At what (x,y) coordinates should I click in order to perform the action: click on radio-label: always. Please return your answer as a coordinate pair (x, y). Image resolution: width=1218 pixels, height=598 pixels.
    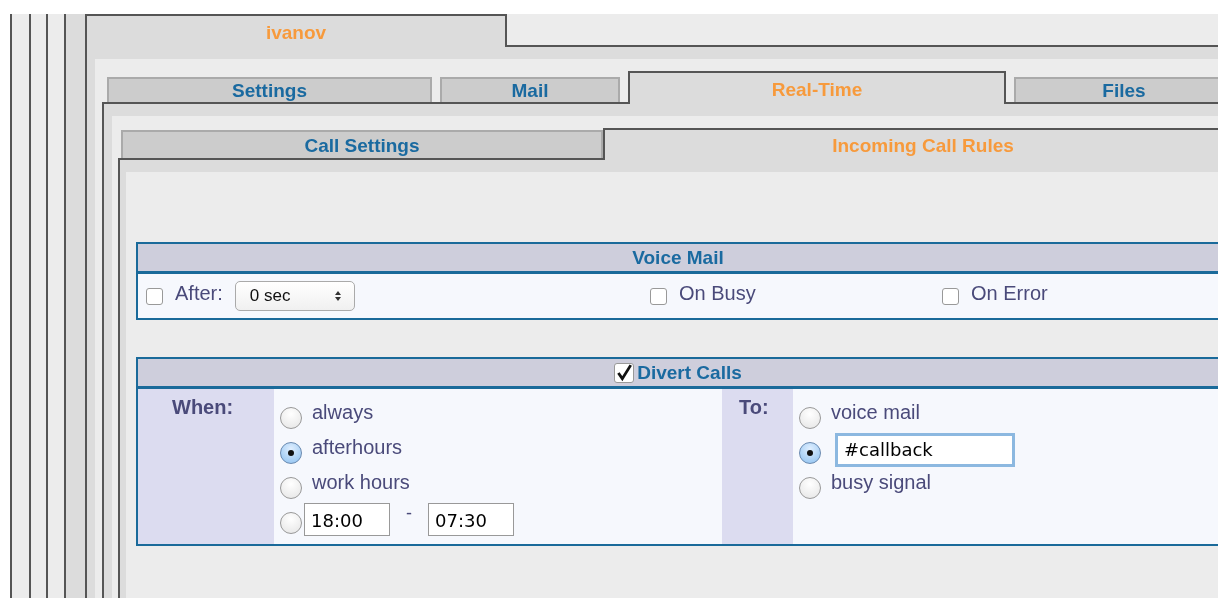
    Looking at the image, I should click on (343, 412).